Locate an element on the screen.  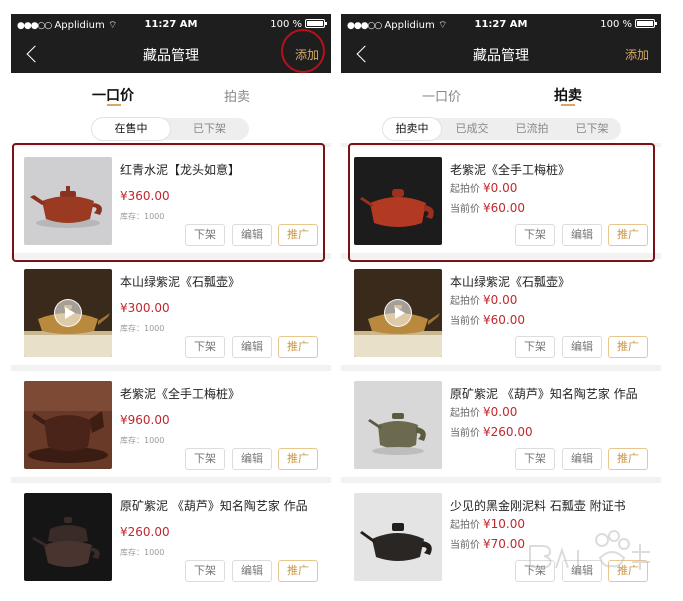
current-price: ¥70.00 is located at coordinates (504, 544).